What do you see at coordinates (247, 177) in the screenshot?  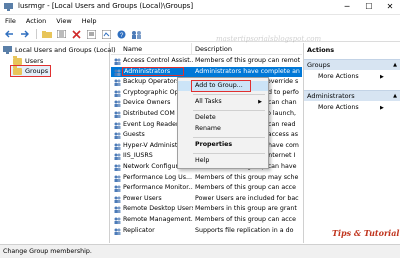 I see `list-item-description: Members of this group may sche` at bounding box center [247, 177].